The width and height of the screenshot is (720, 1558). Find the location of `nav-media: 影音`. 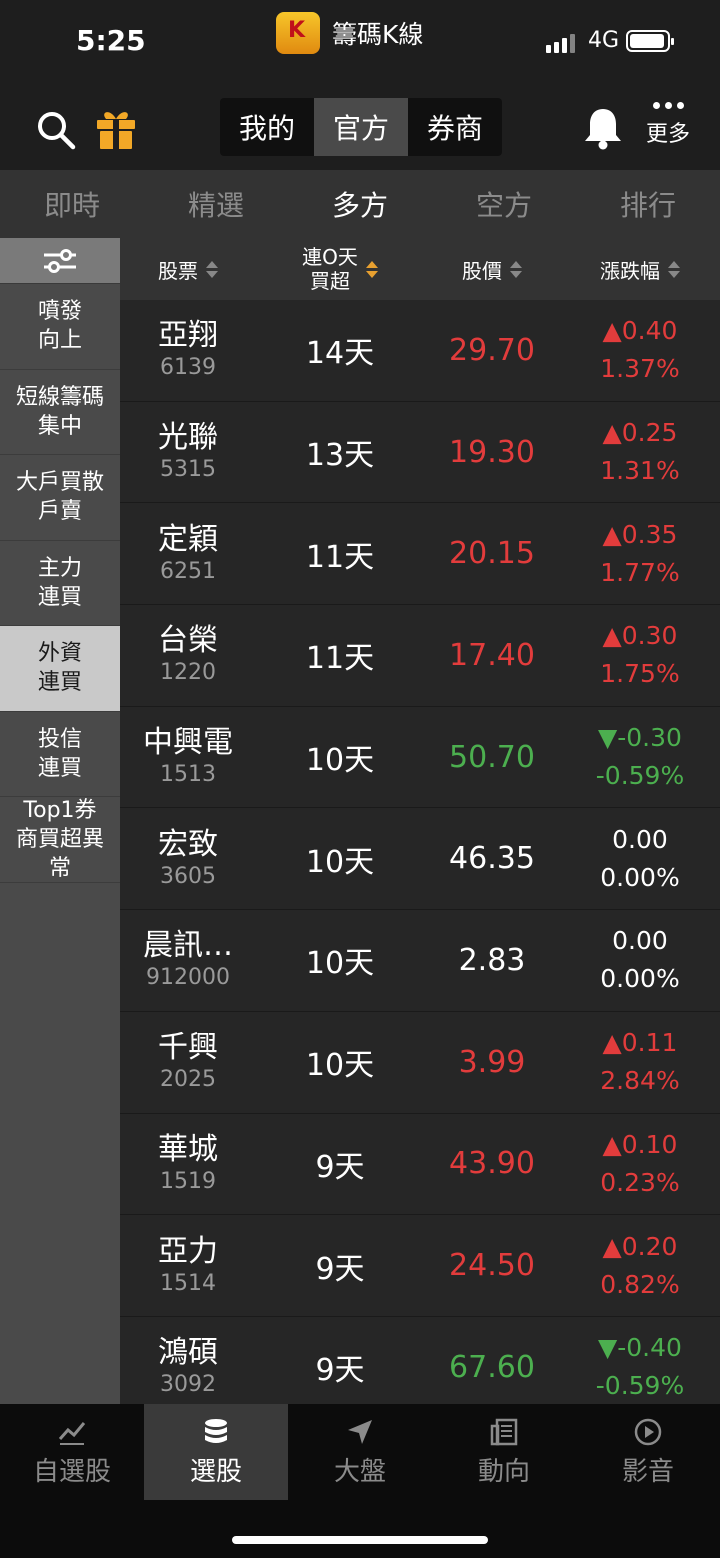

nav-media: 影音 is located at coordinates (648, 1452).